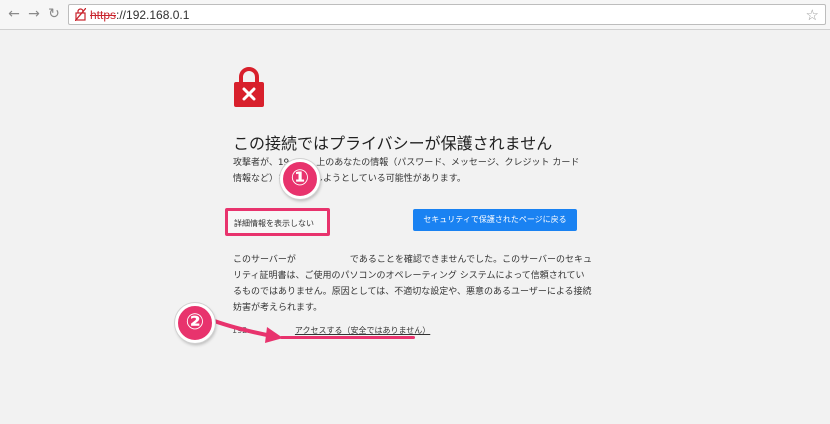 The width and height of the screenshot is (830, 424). I want to click on details-line: このサーバーが であることを確認できませんでした。このサーバーのセキュ, so click(413, 260).